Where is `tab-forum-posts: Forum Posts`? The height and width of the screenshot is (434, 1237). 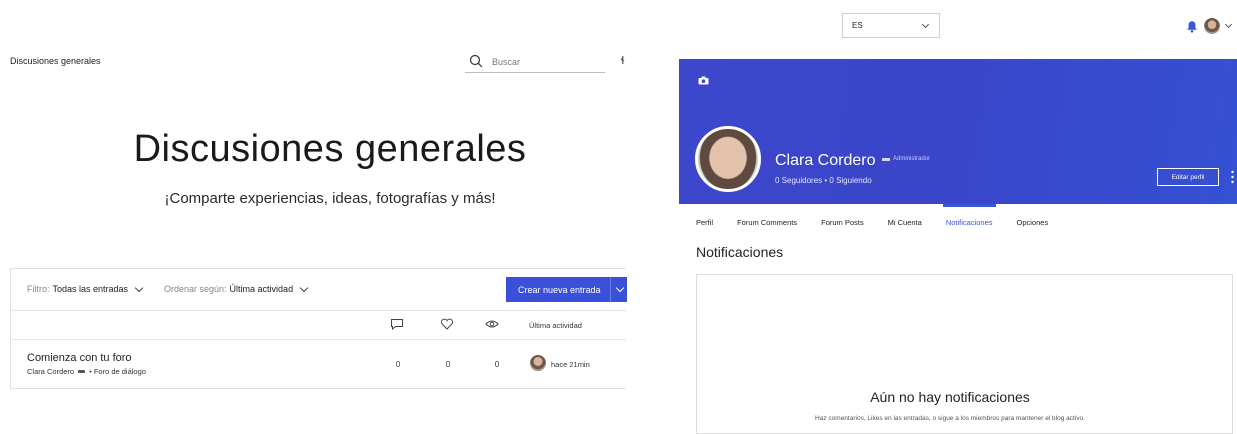 tab-forum-posts: Forum Posts is located at coordinates (842, 222).